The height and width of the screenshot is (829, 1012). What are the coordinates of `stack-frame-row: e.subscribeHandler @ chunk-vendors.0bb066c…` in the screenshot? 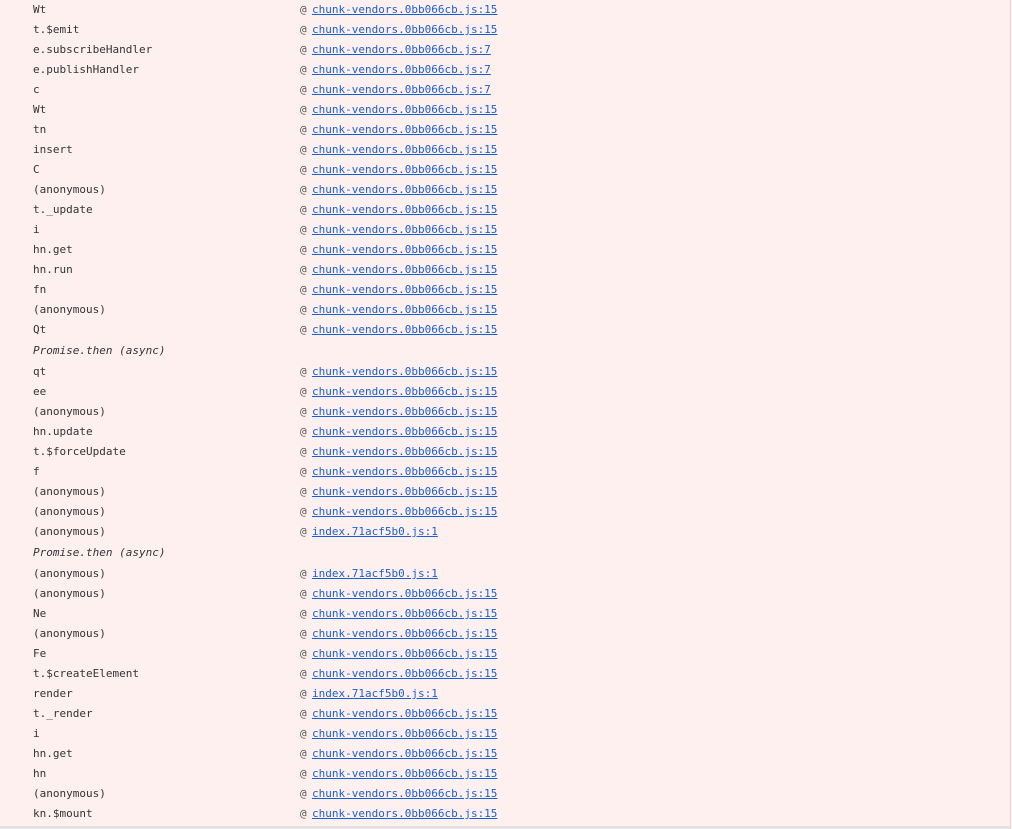 It's located at (505, 50).